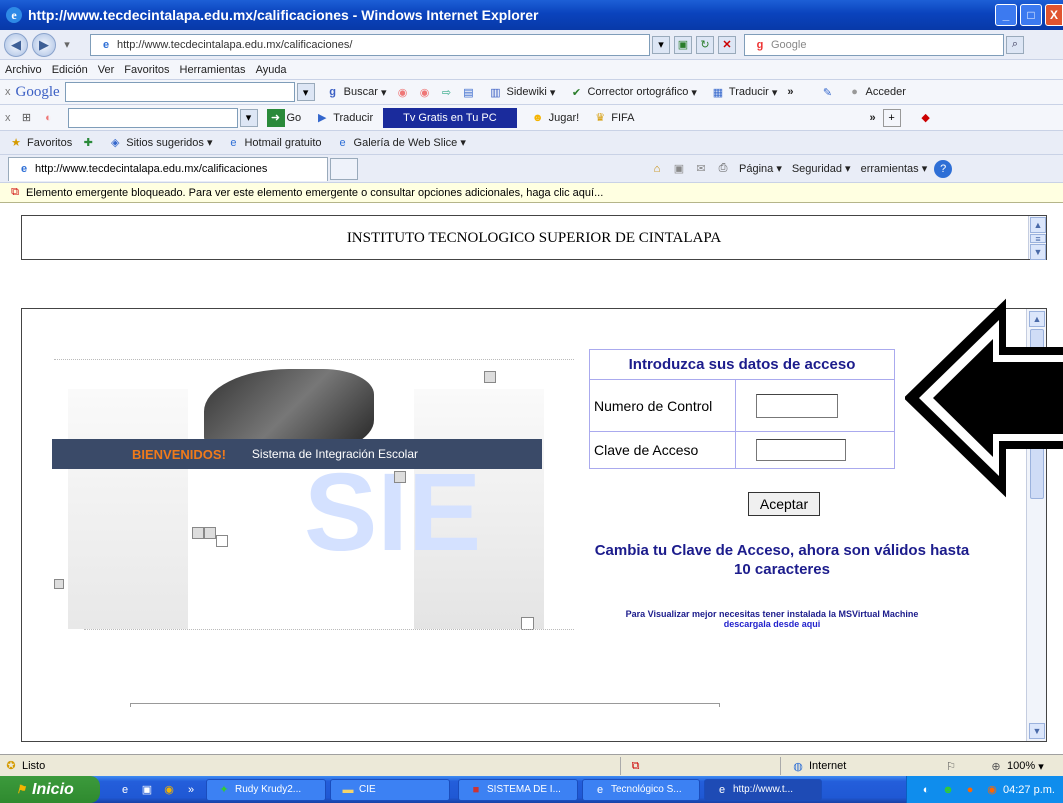  What do you see at coordinates (271, 70) in the screenshot?
I see `menu-ayuda: Ayuda` at bounding box center [271, 70].